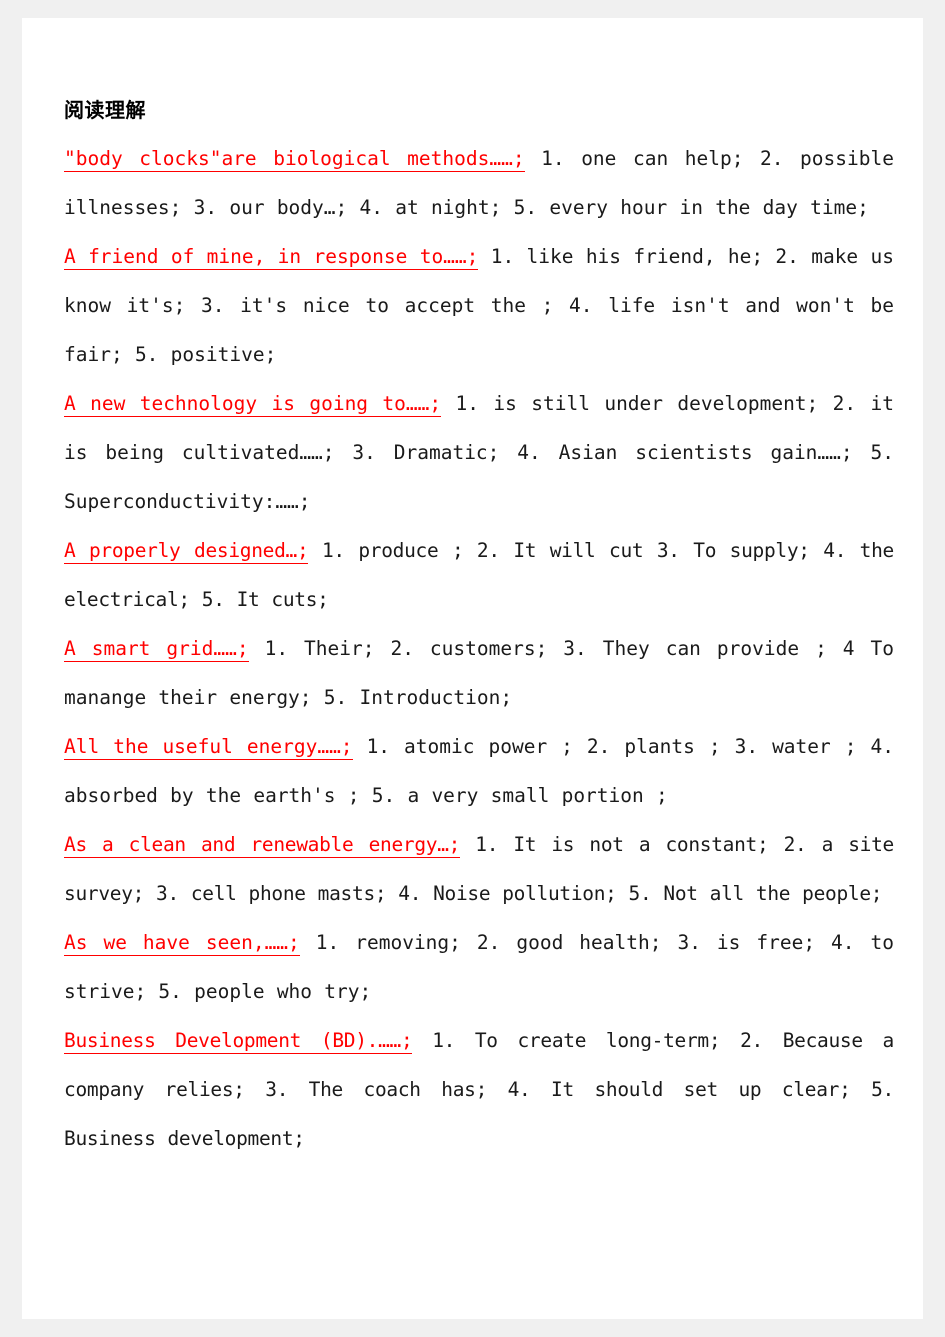 The height and width of the screenshot is (1337, 945). What do you see at coordinates (186, 551) in the screenshot?
I see `entry-title: A properly designed…;` at bounding box center [186, 551].